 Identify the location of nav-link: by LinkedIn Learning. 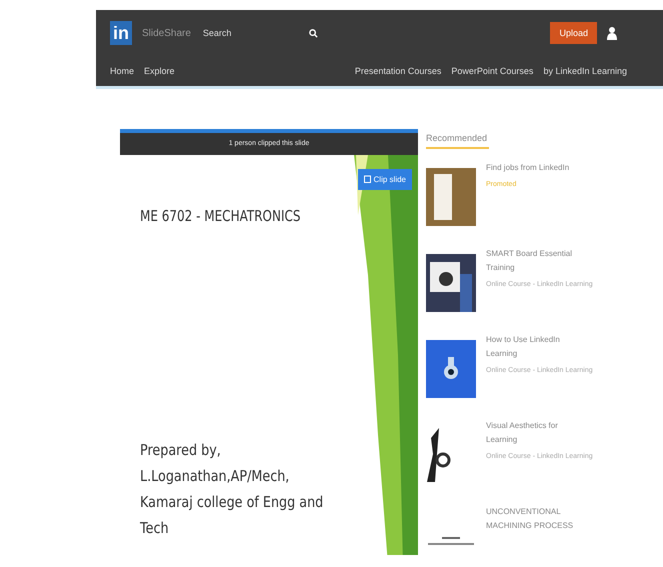
(585, 71).